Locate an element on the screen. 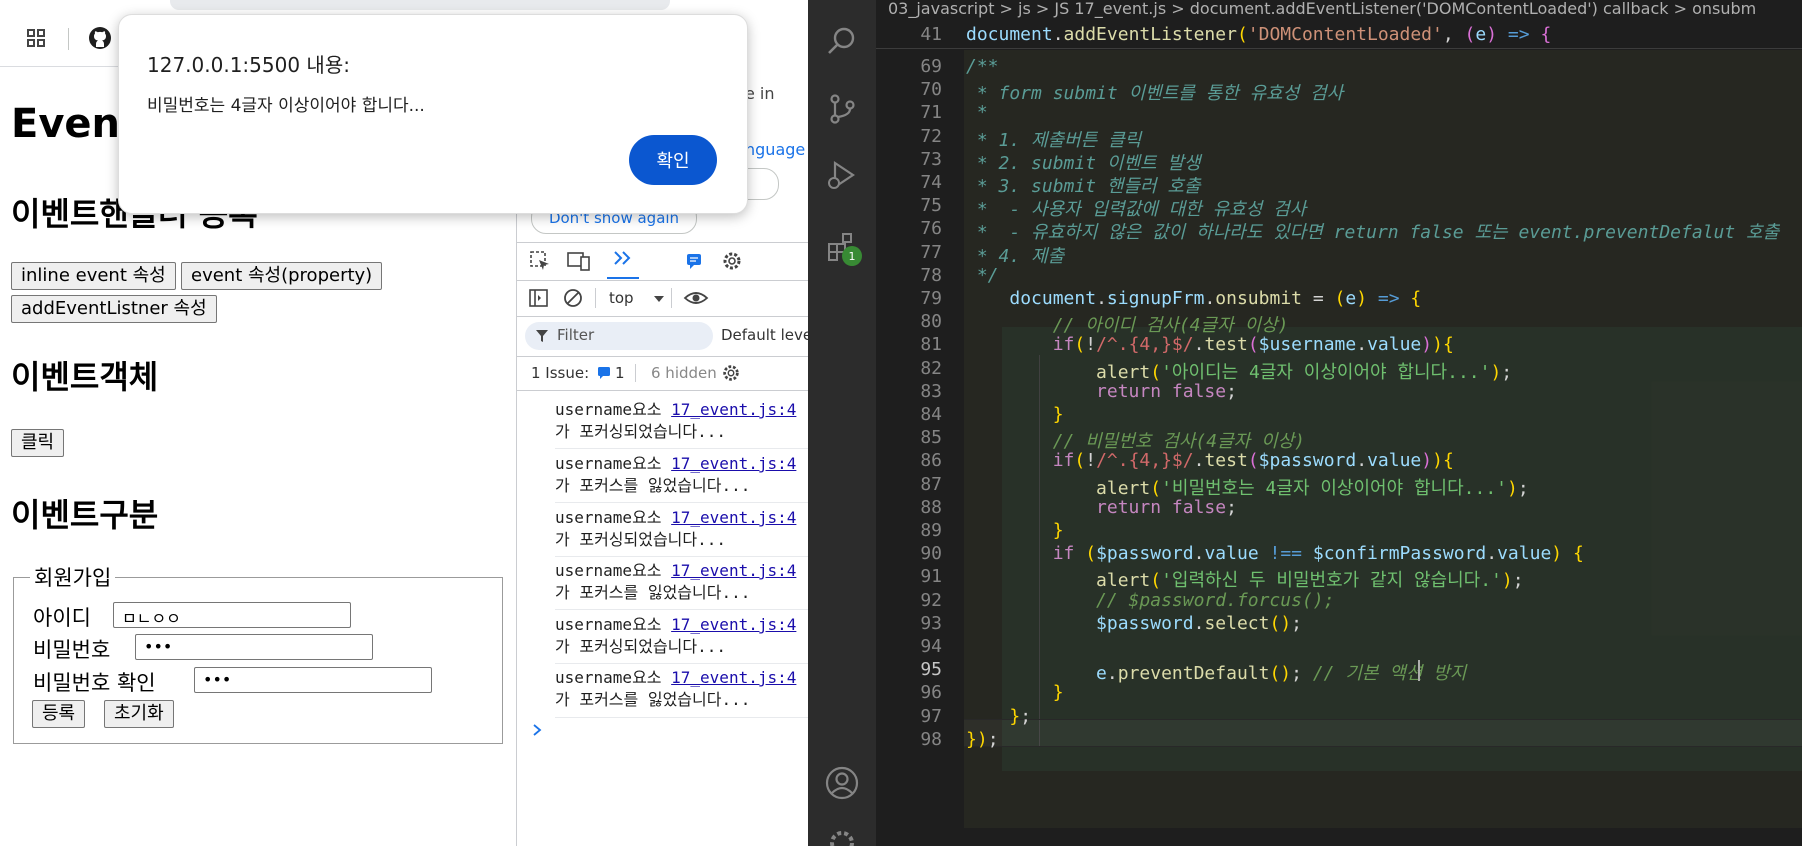 The width and height of the screenshot is (1802, 846). line-number: 70 is located at coordinates (931, 90).